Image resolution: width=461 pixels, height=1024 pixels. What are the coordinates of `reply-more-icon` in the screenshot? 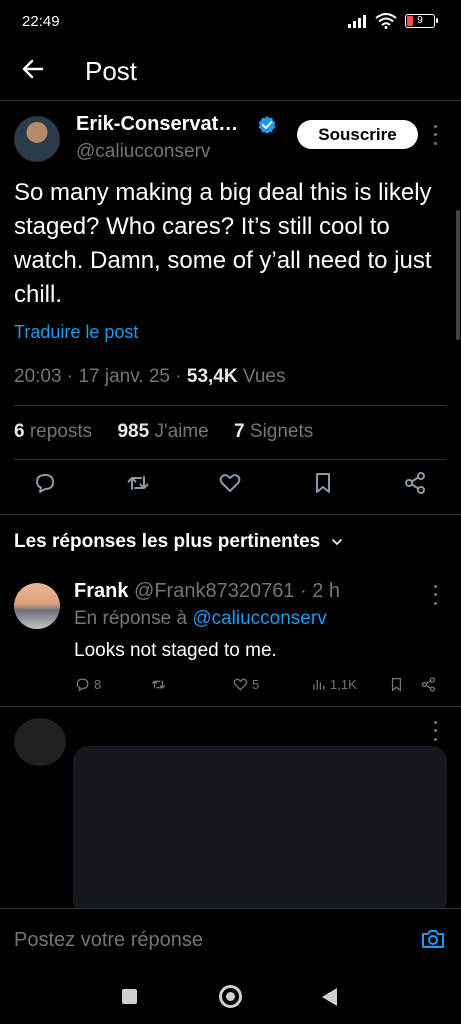 It's located at (435, 595).